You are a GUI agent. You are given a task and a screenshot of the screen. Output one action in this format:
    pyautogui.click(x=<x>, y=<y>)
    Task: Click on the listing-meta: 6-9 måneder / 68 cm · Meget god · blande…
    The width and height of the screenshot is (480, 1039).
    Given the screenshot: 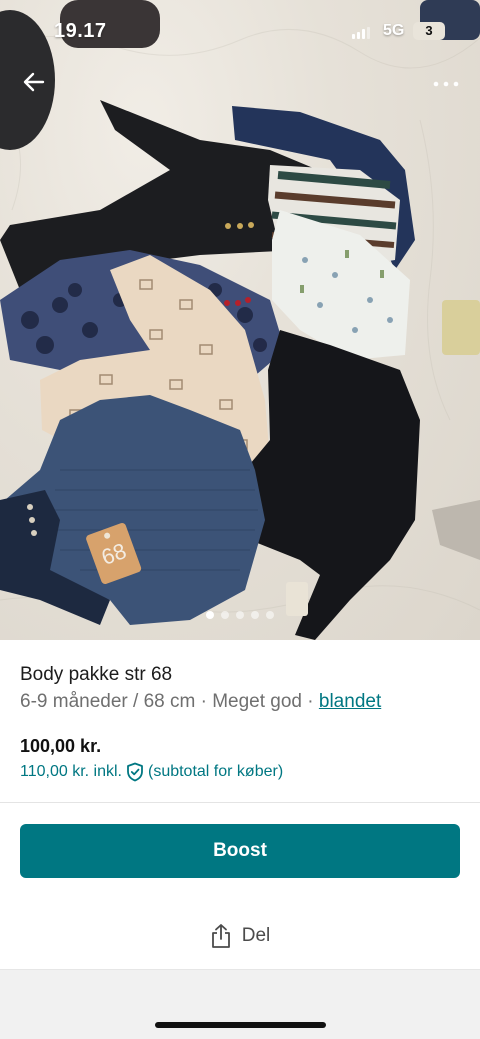 What is the action you would take?
    pyautogui.click(x=240, y=702)
    